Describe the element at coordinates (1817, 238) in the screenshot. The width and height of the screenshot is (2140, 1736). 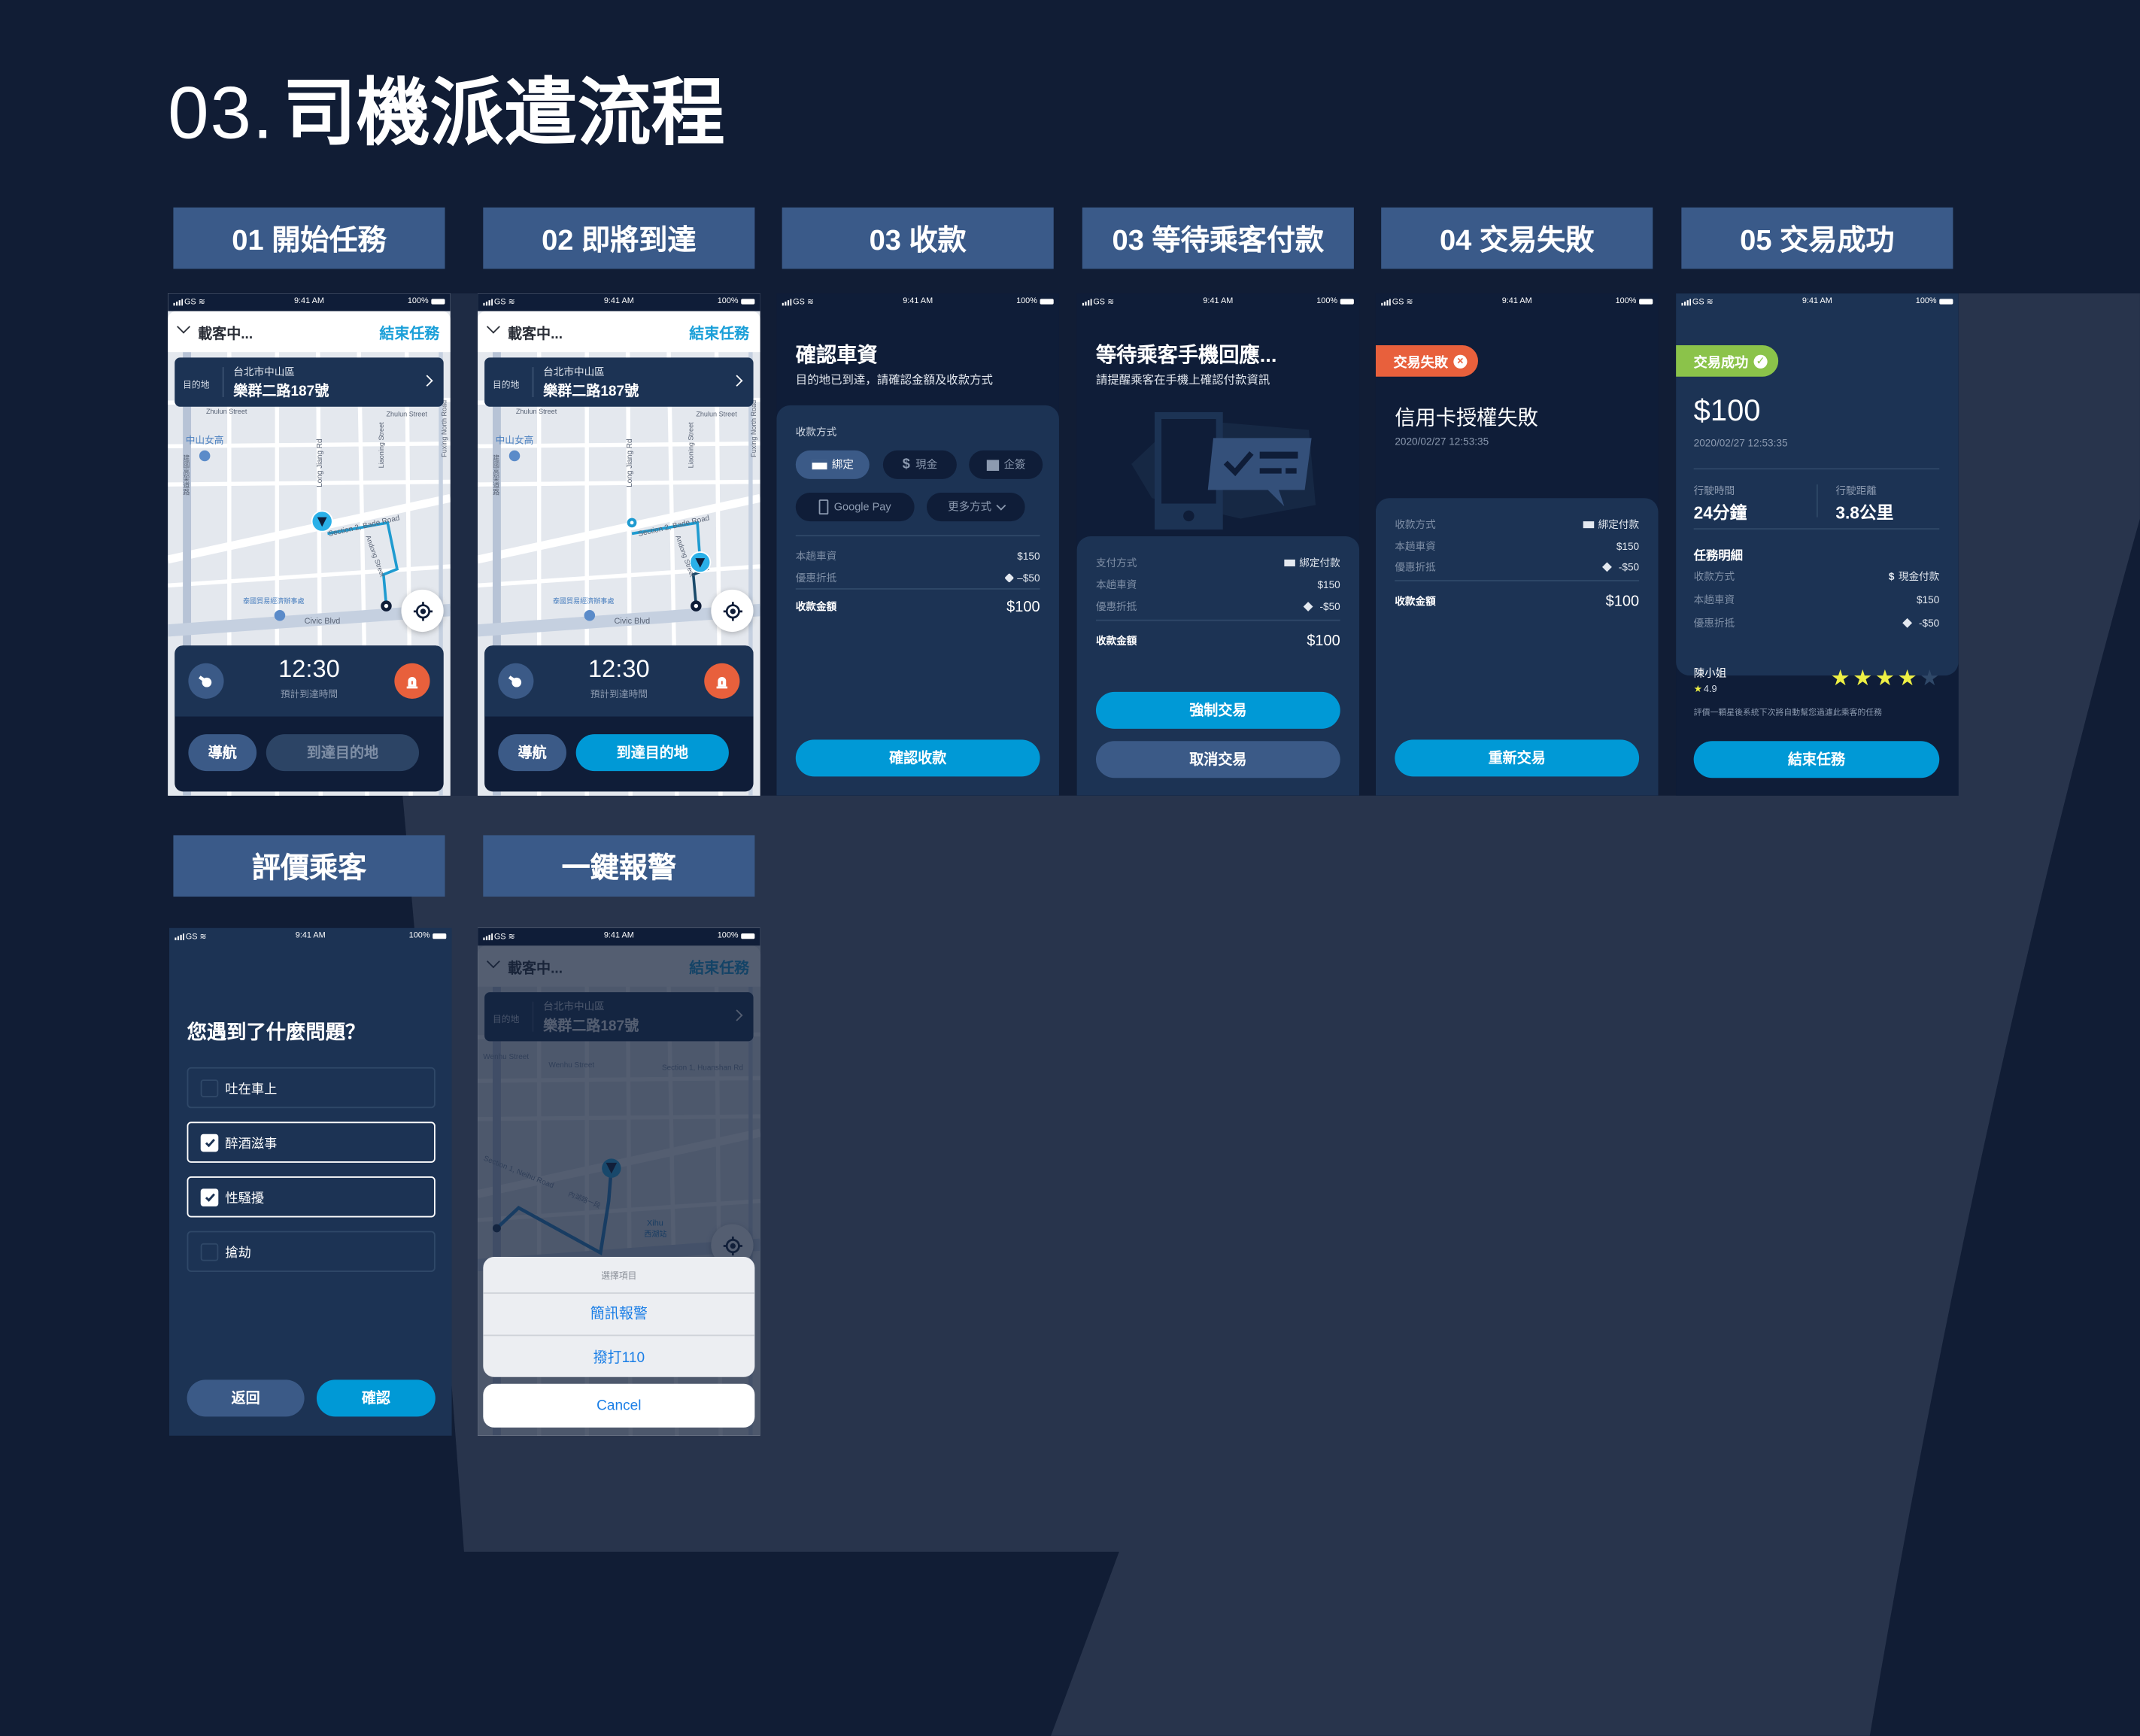
I see `section-header-success: 05 交易成功` at that location.